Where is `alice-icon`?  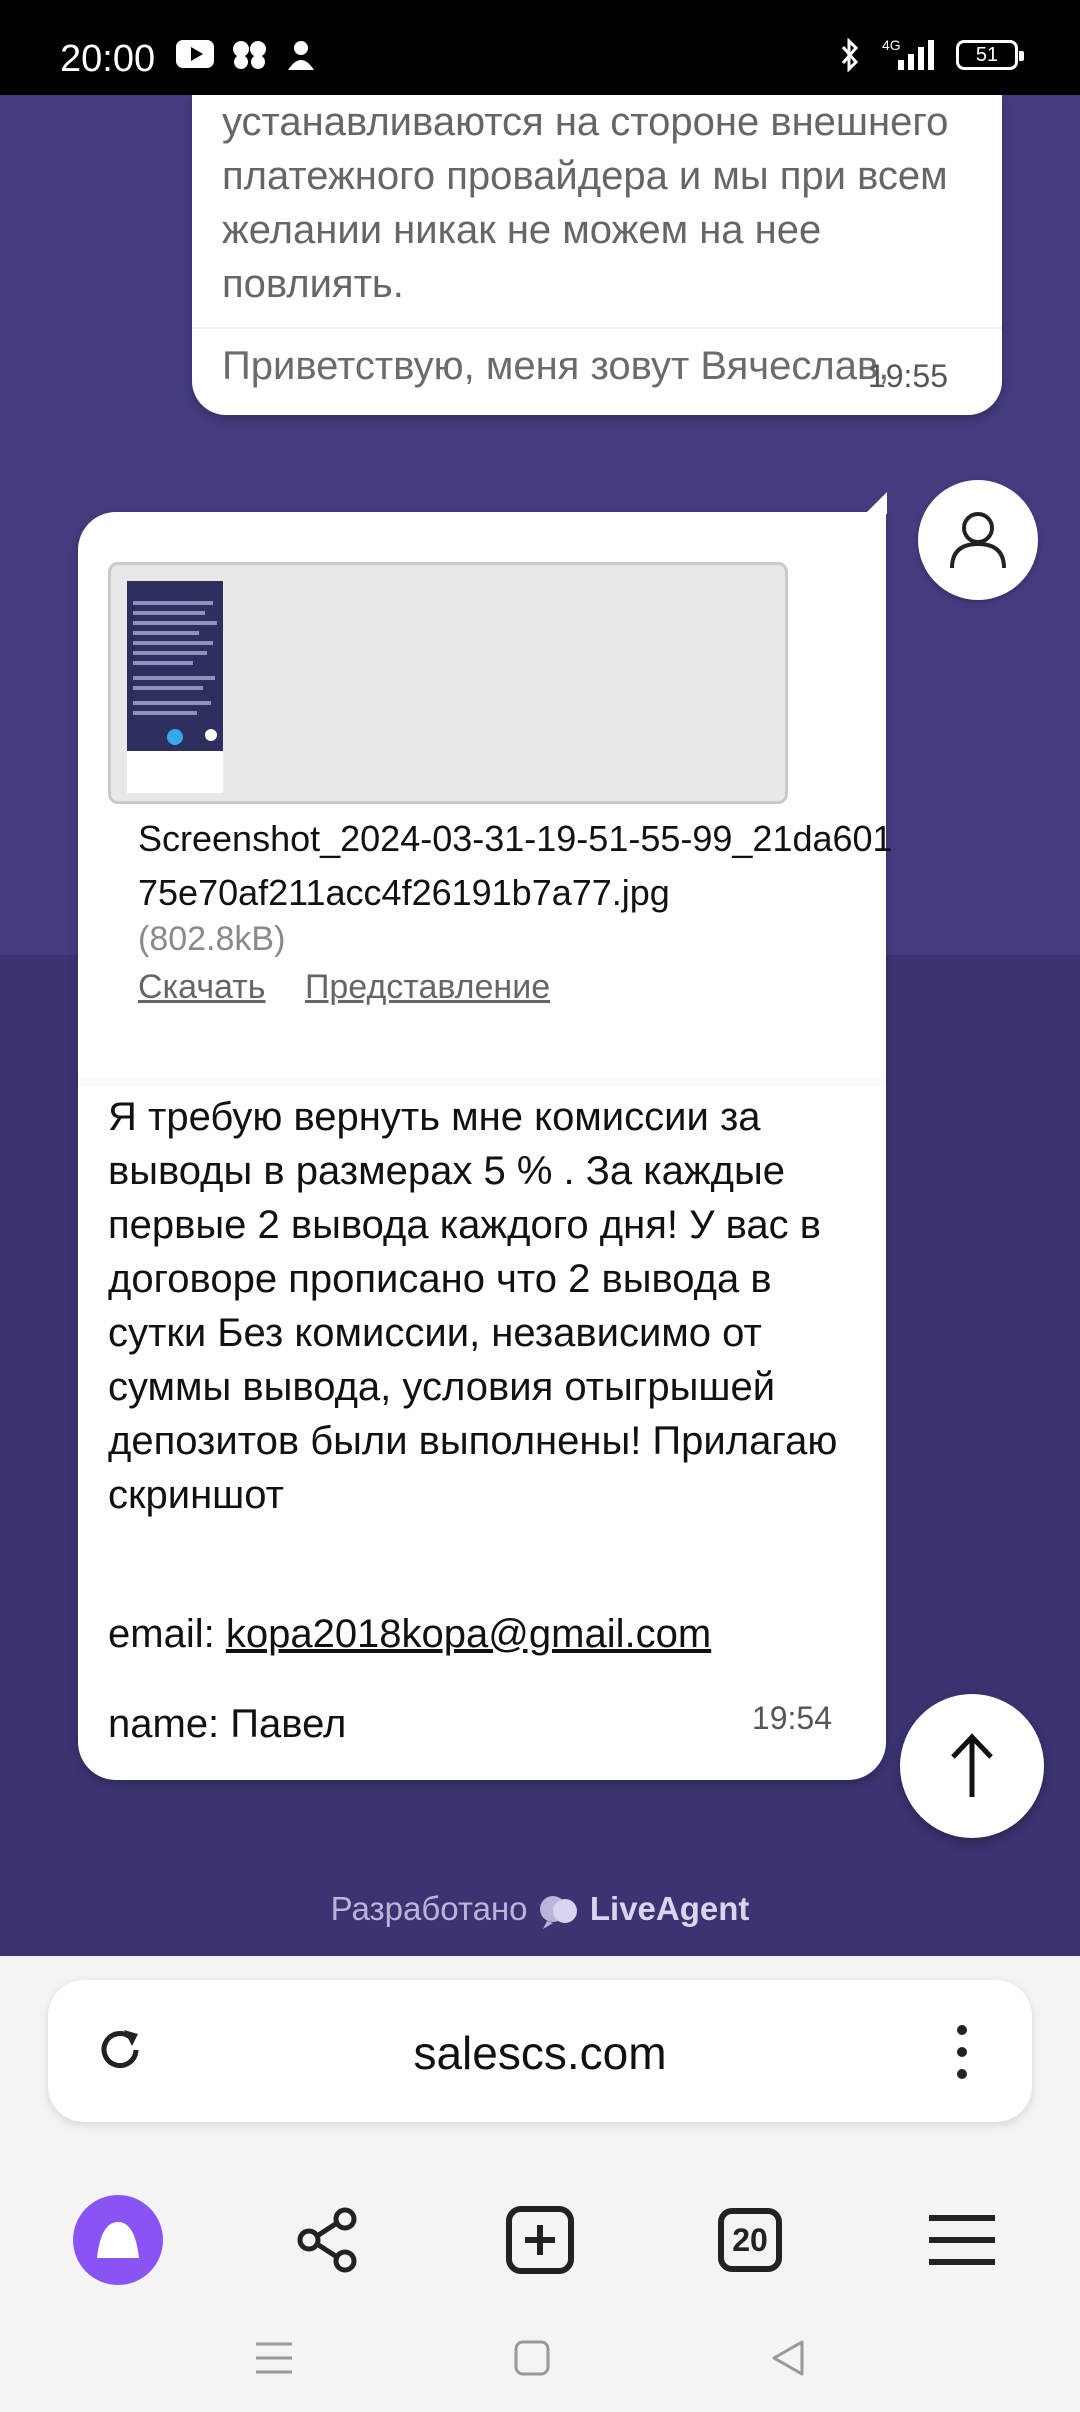
alice-icon is located at coordinates (118, 2240).